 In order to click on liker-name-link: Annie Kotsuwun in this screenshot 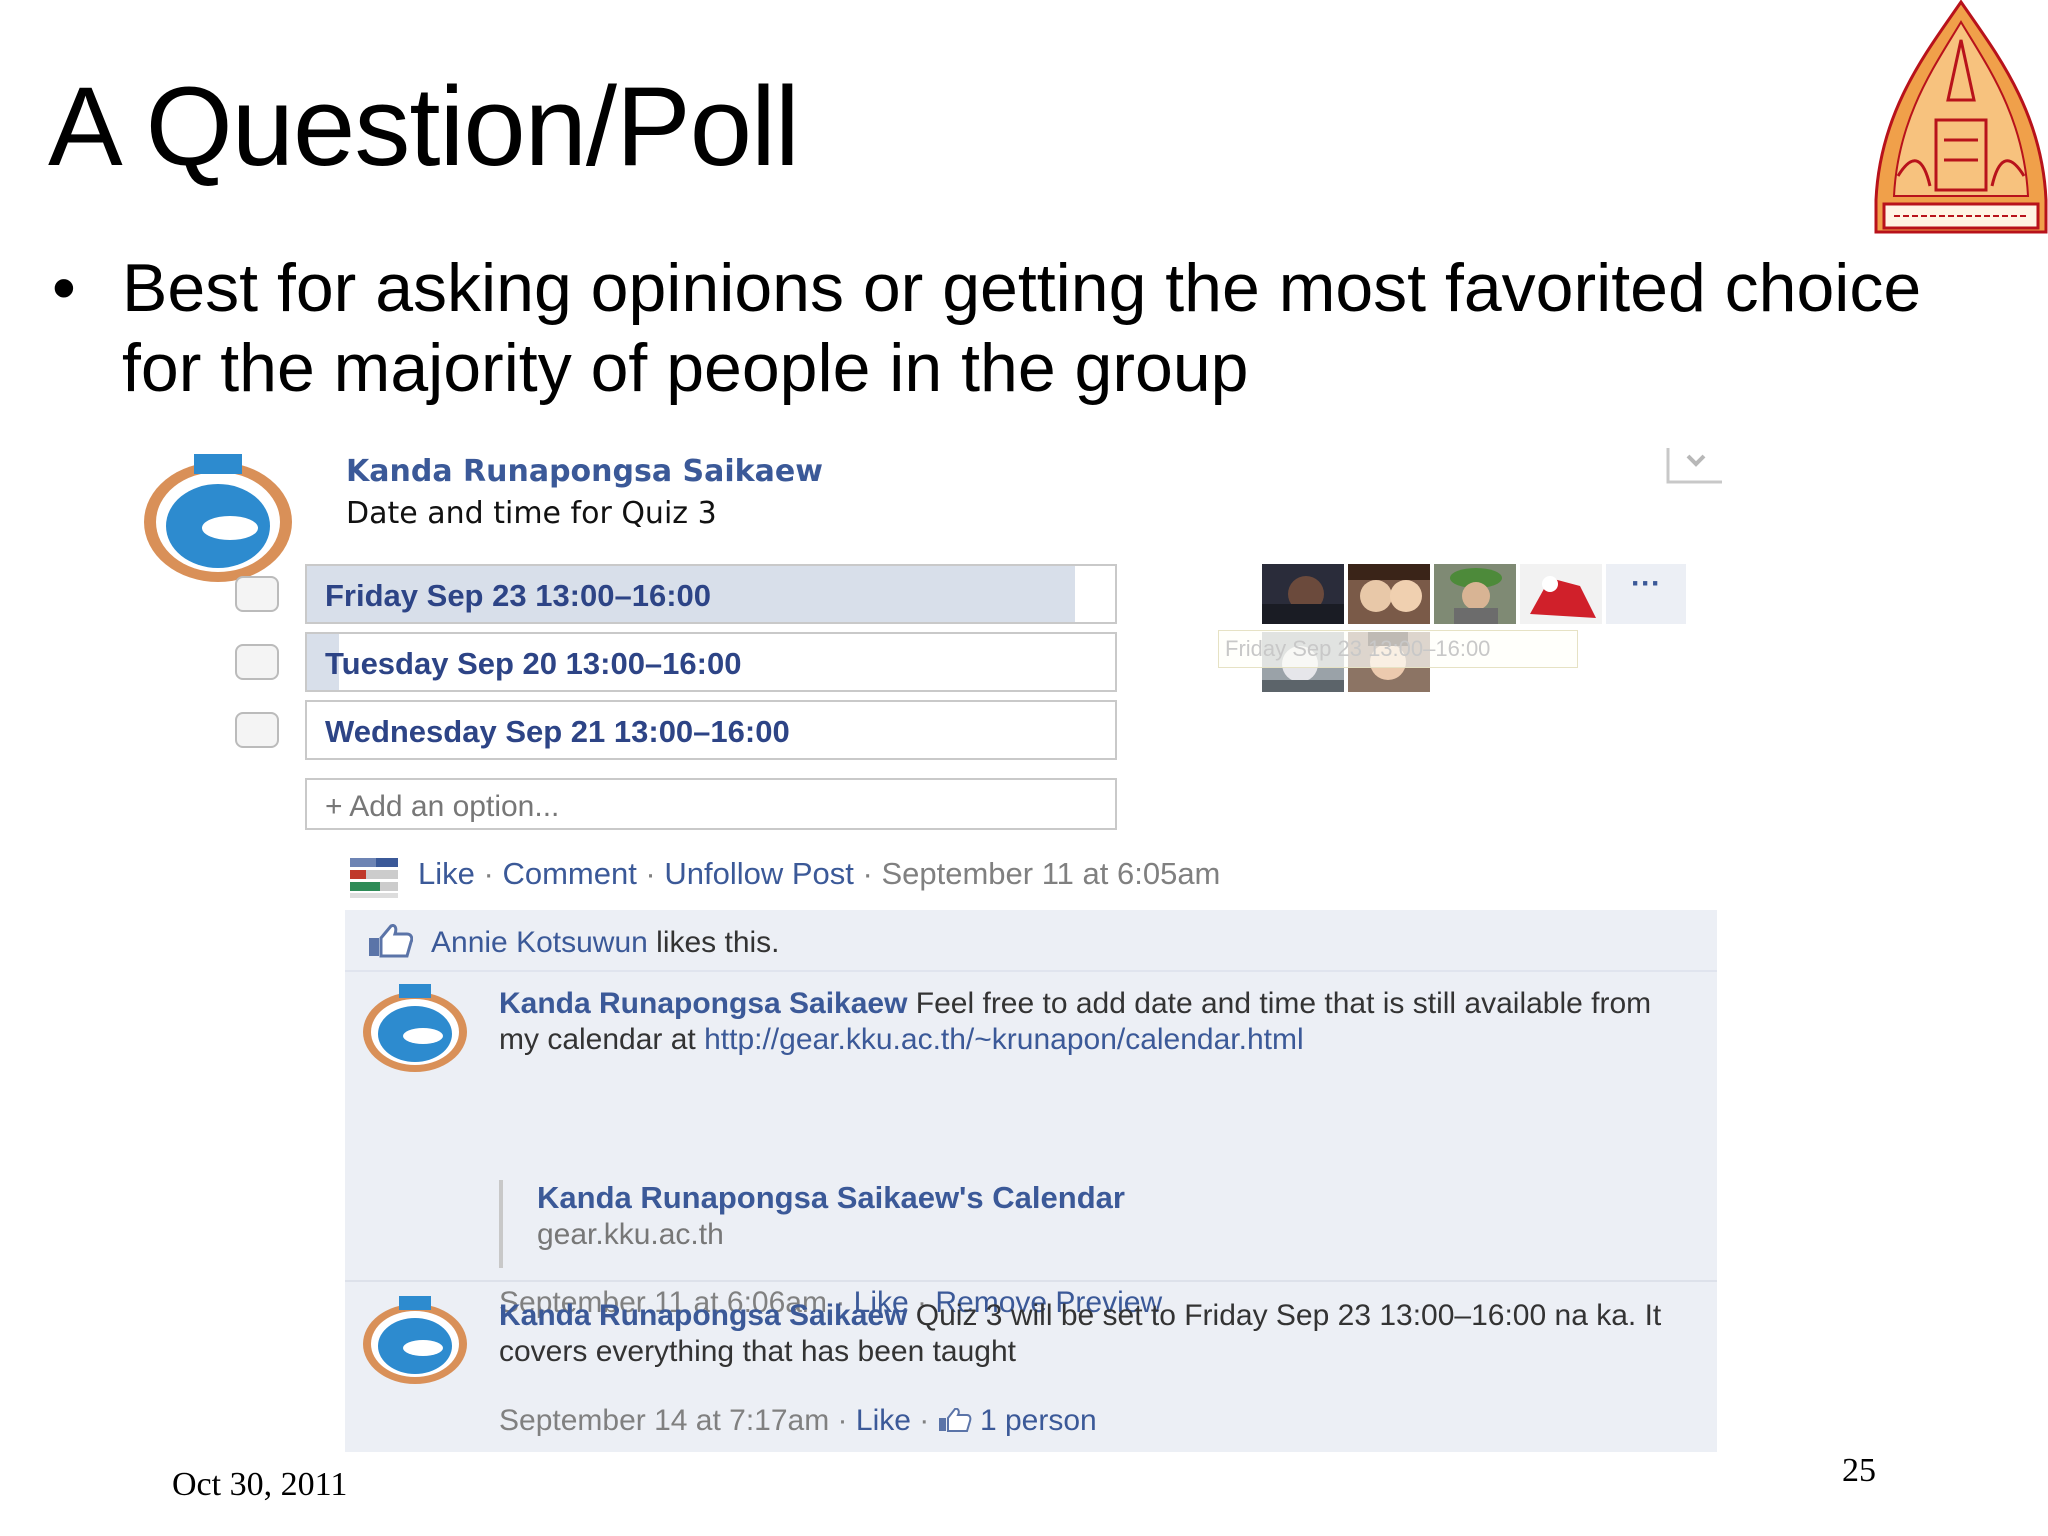, I will do `click(539, 942)`.